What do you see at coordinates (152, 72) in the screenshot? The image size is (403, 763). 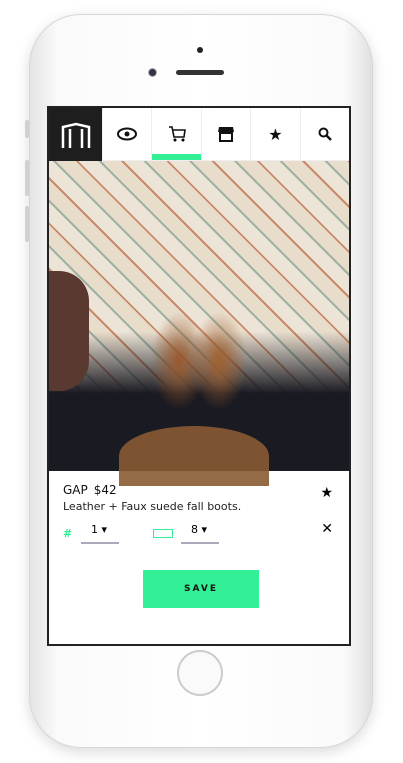 I see `front-camera` at bounding box center [152, 72].